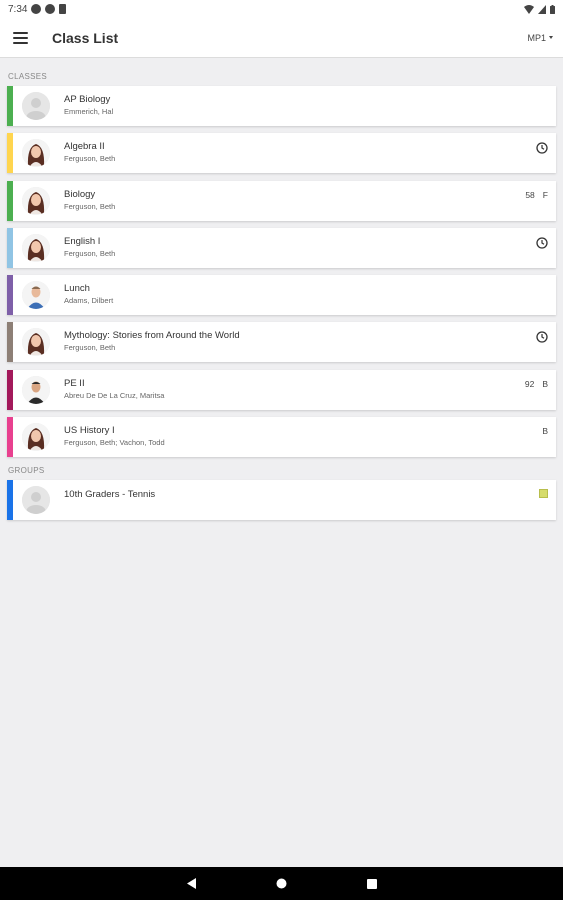 The height and width of the screenshot is (900, 563). I want to click on teacher-name: Emmerich, Hal, so click(89, 111).